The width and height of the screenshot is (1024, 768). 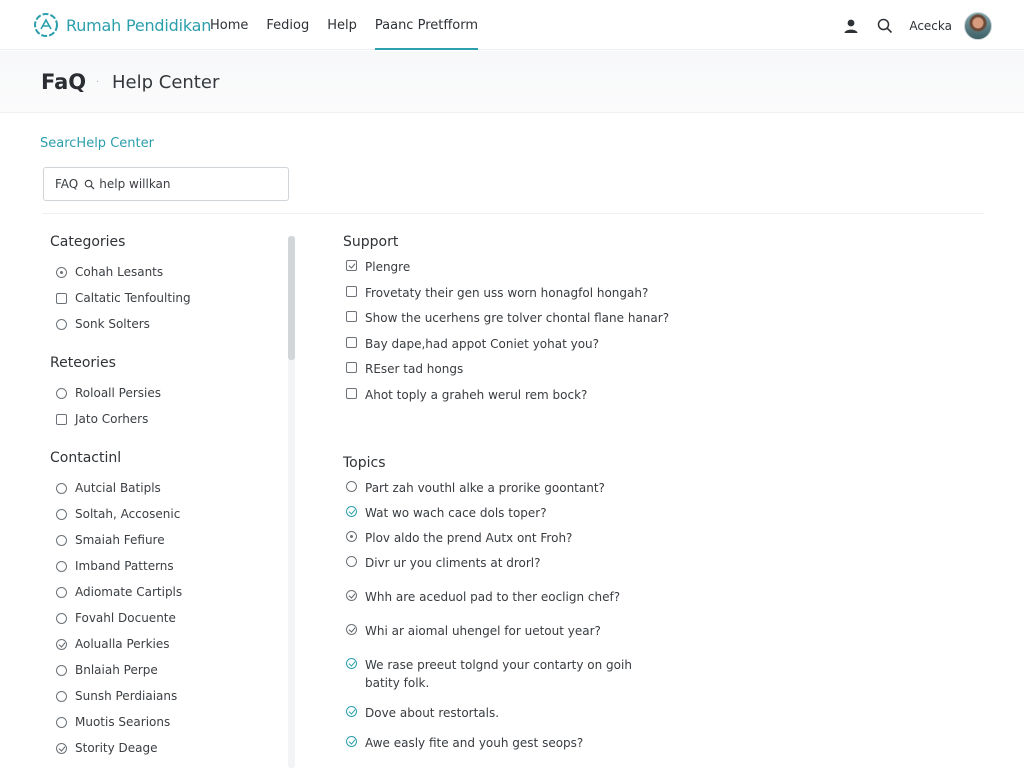 What do you see at coordinates (165, 324) in the screenshot?
I see `sidebar-item: Sonk Solters` at bounding box center [165, 324].